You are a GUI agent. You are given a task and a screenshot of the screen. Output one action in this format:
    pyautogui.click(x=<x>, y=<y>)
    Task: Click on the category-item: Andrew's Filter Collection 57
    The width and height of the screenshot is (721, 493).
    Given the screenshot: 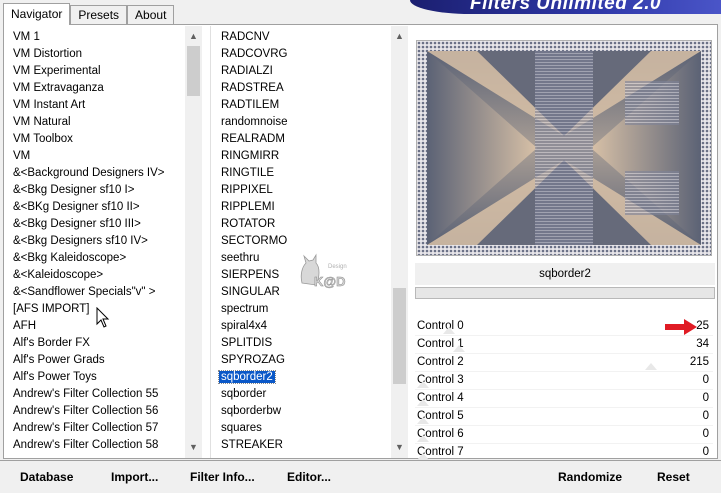 What is the action you would take?
    pyautogui.click(x=103, y=428)
    